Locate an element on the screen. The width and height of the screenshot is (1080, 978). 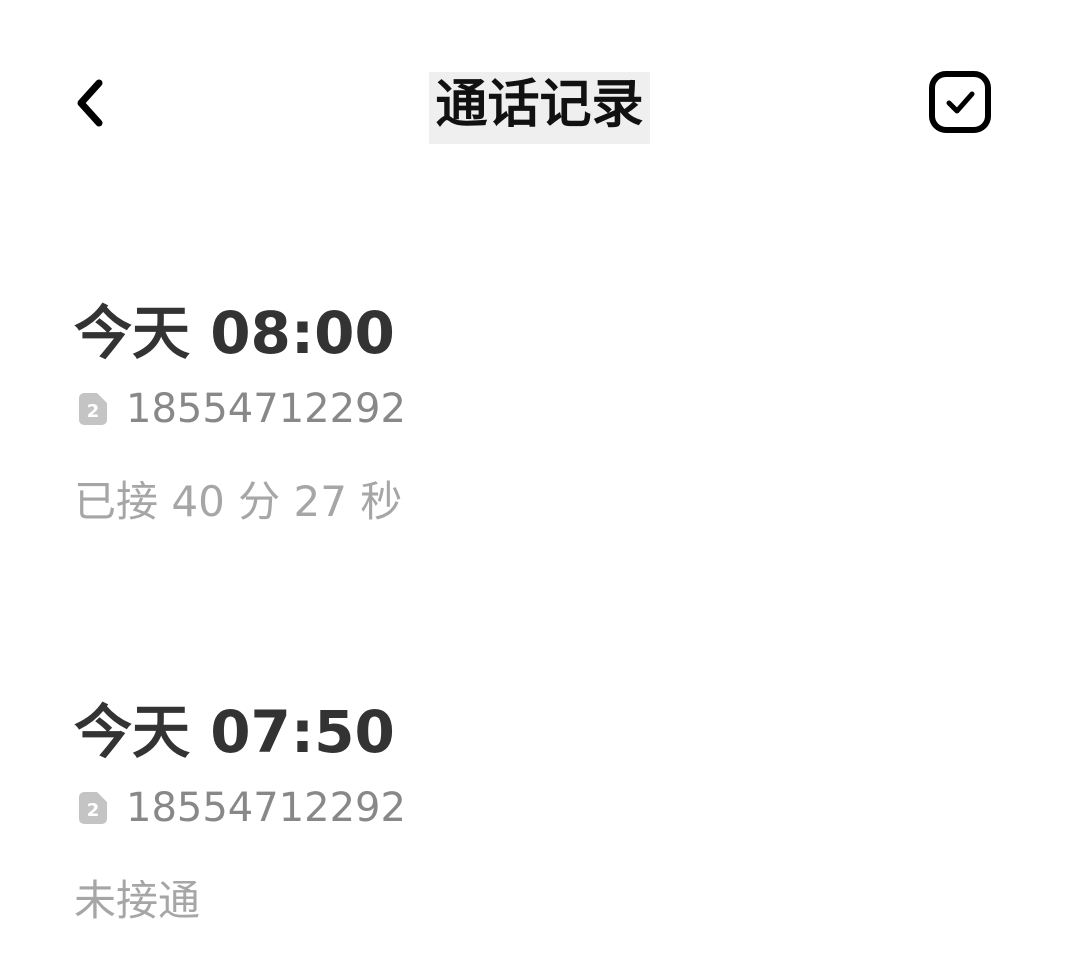
select-mode-button is located at coordinates (960, 104).